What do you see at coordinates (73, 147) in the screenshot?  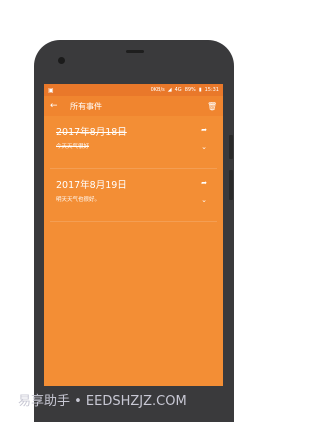 I see `event-content: 今天天气很好` at bounding box center [73, 147].